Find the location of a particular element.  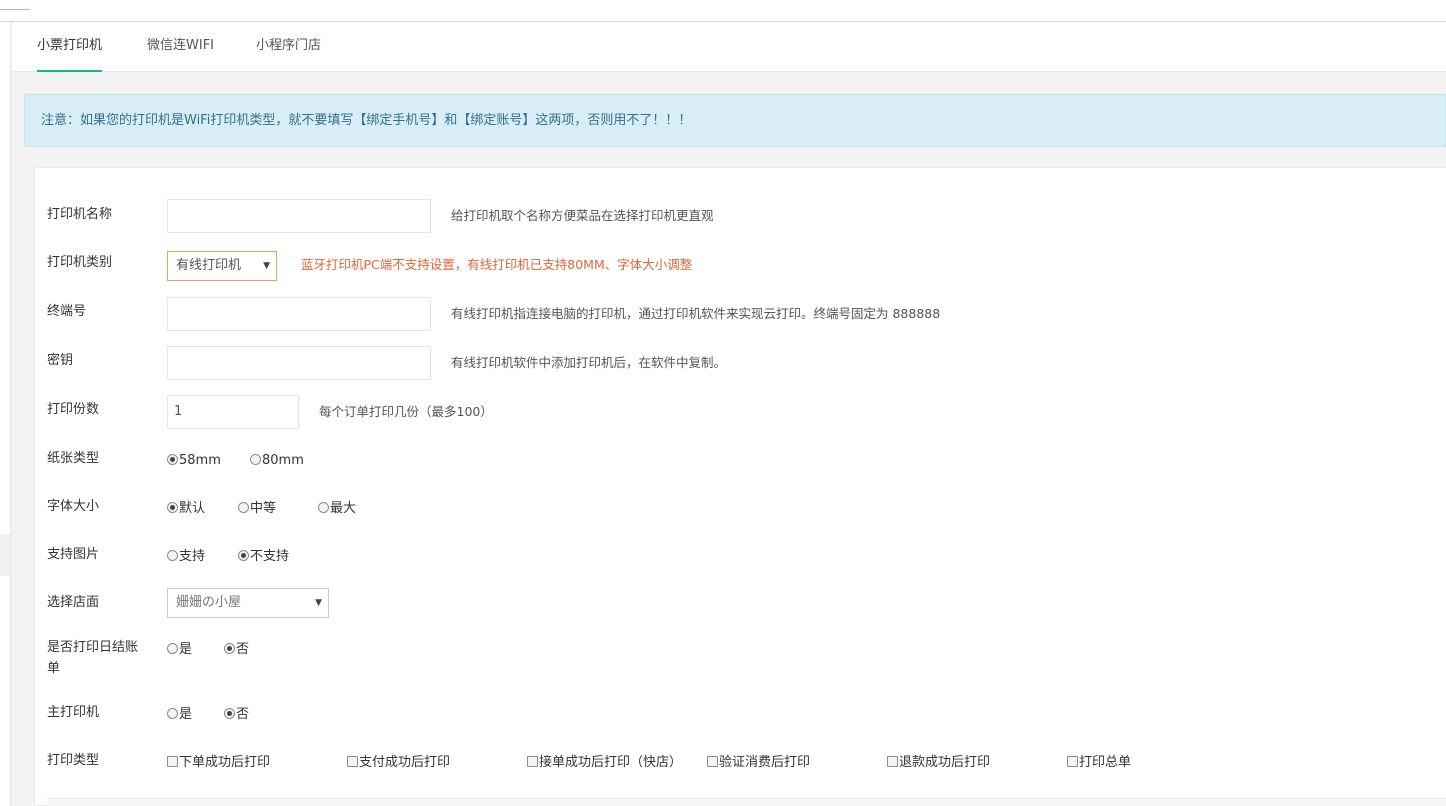

image-nosupport-option: 不支持 is located at coordinates (263, 557).